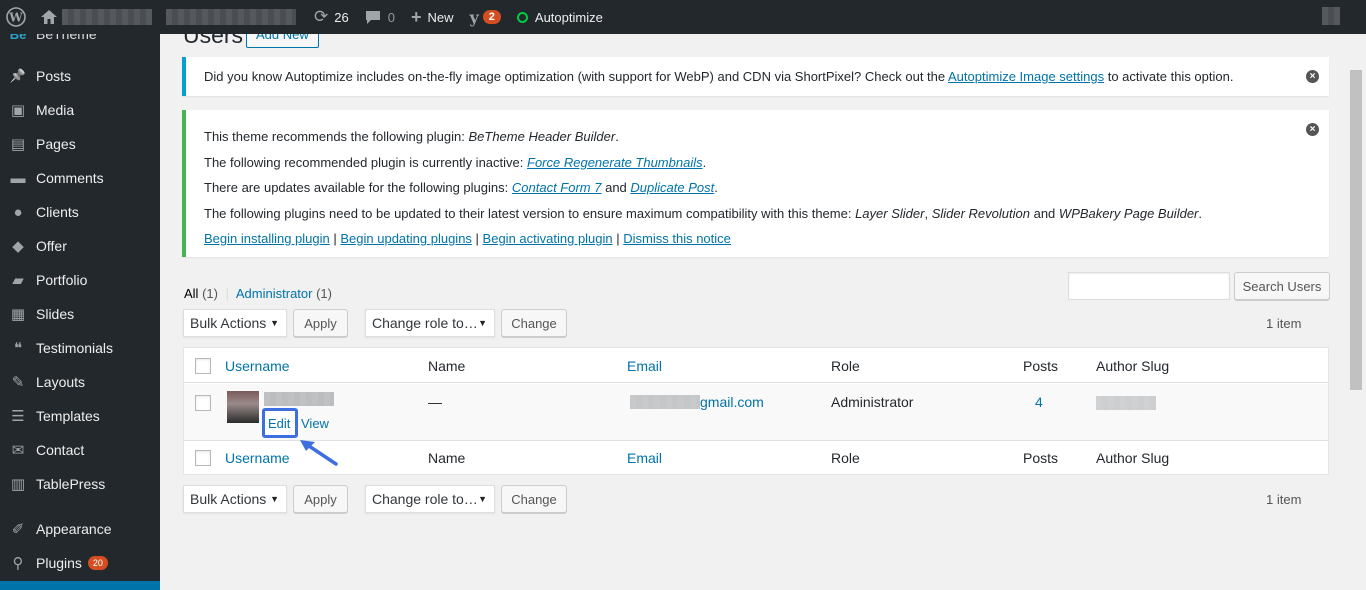 The image size is (1366, 590). What do you see at coordinates (1044, 213) in the screenshot?
I see `line4-and: and` at bounding box center [1044, 213].